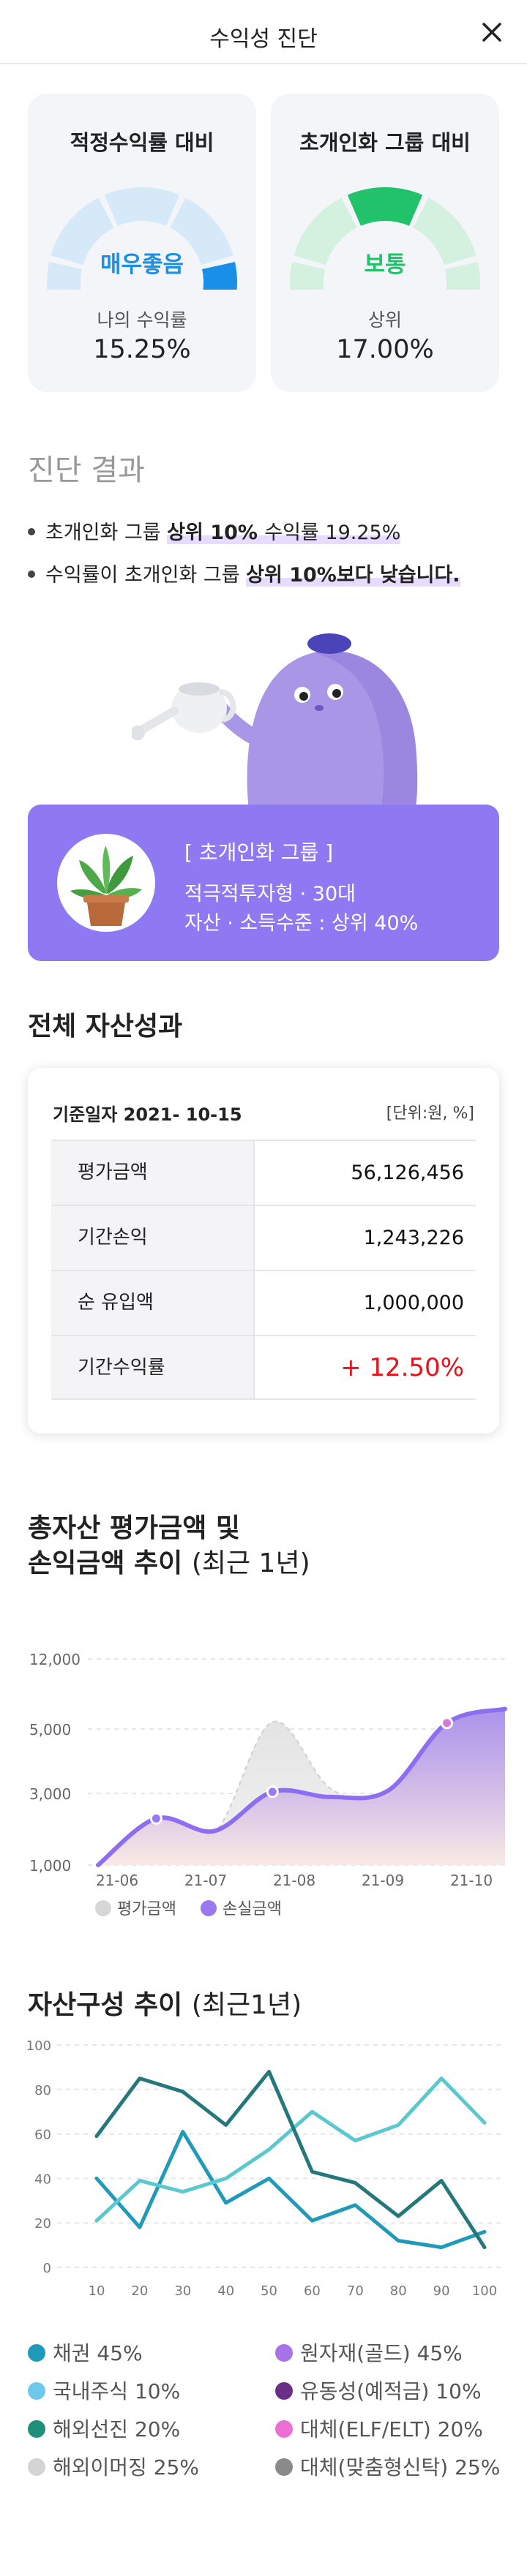  What do you see at coordinates (105, 2005) in the screenshot?
I see `composition-title-bold: 자산구성 추이` at bounding box center [105, 2005].